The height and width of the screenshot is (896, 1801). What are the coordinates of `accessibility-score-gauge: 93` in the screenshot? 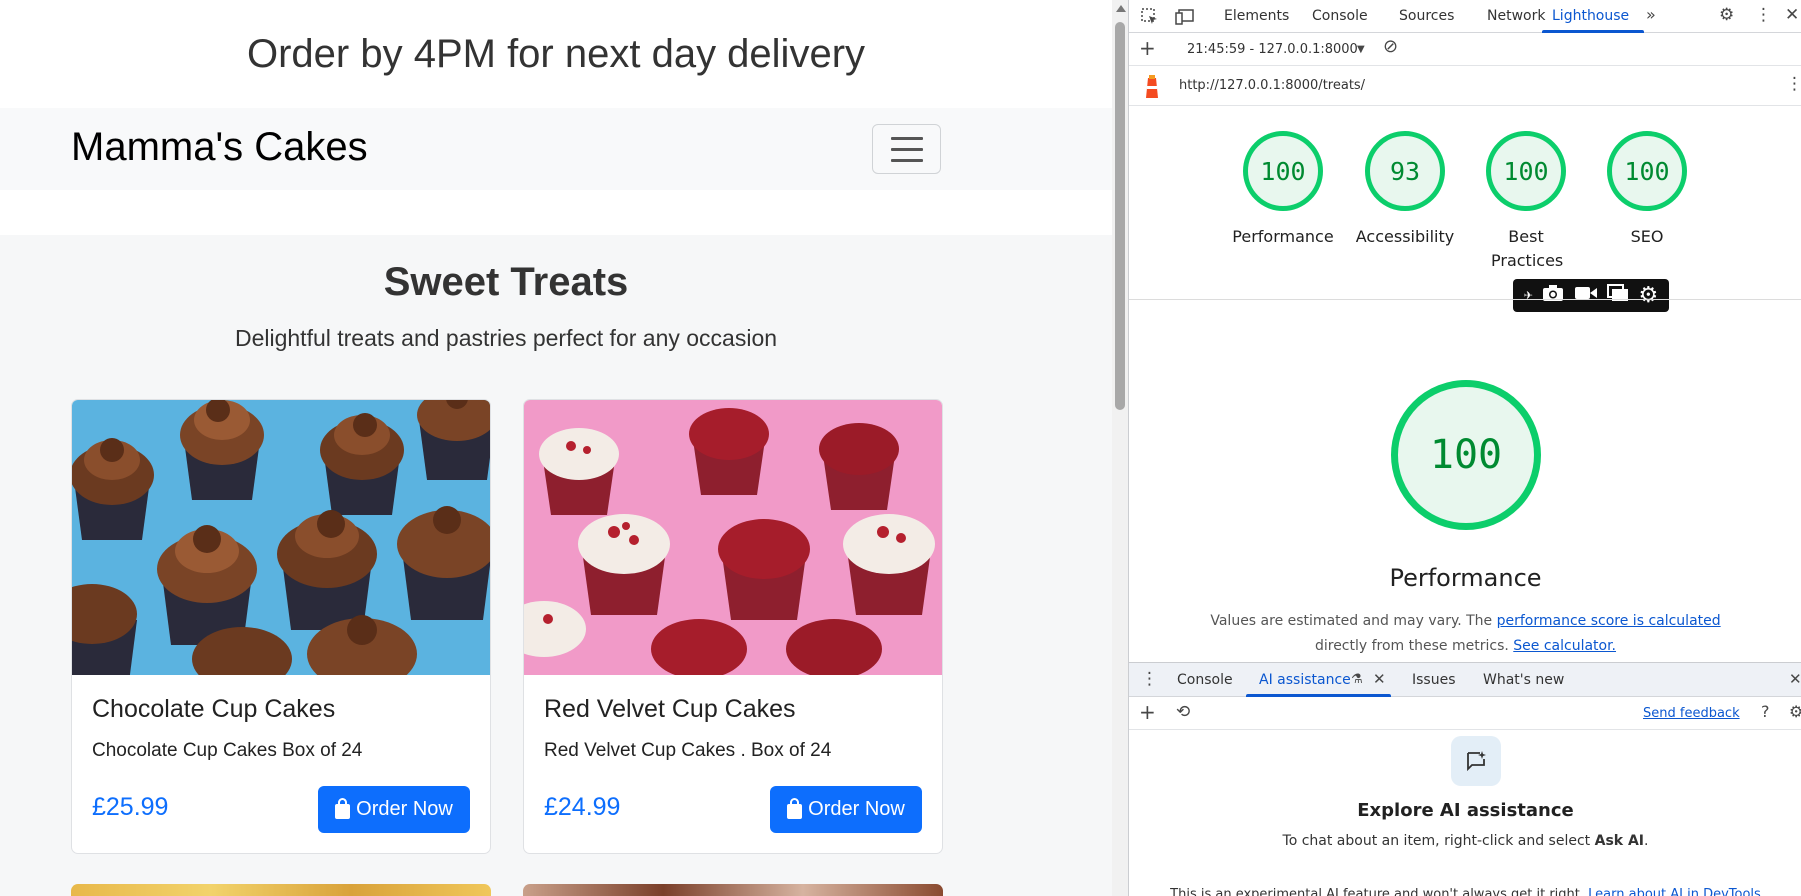 It's located at (1405, 171).